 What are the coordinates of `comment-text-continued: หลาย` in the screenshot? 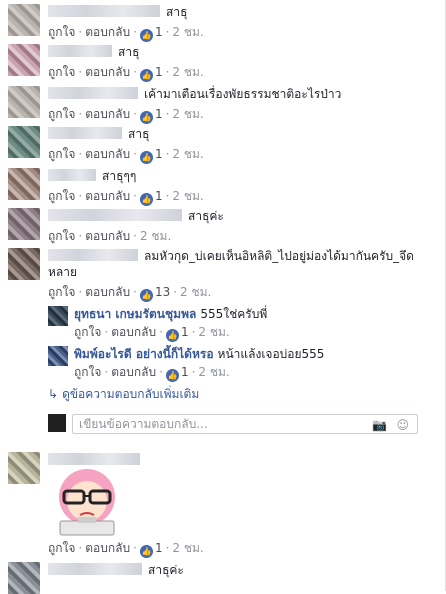 It's located at (63, 272).